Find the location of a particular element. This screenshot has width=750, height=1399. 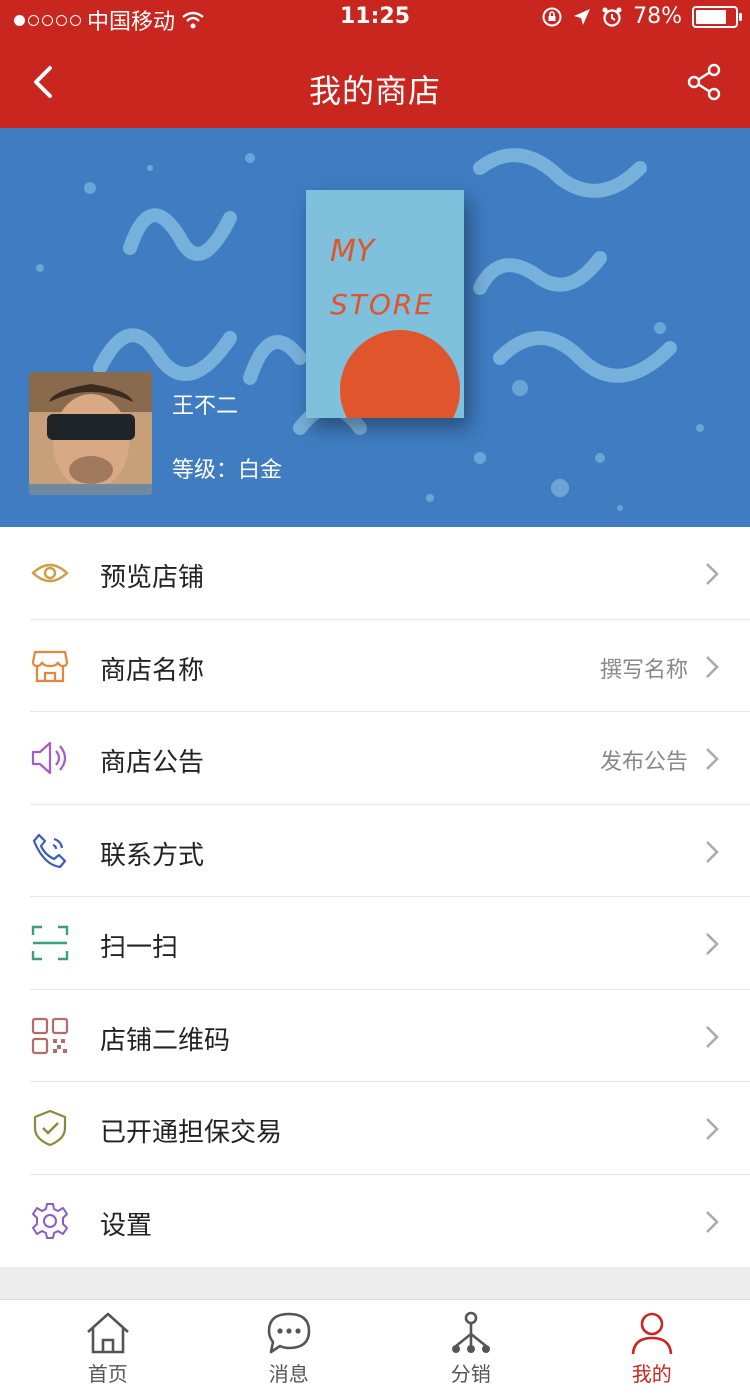

nav-bar: 我的商店 is located at coordinates (375, 82).